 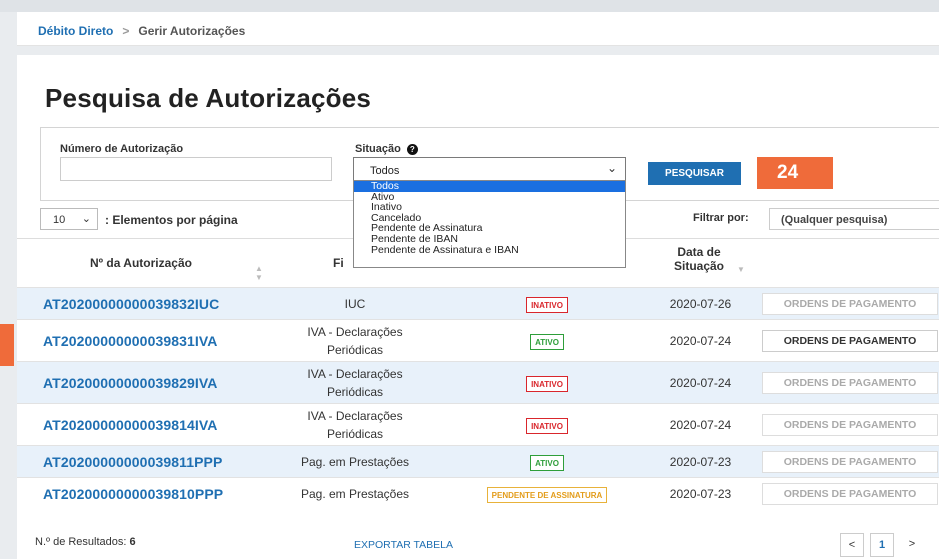 What do you see at coordinates (854, 219) in the screenshot?
I see `filter-by-input: (Qualquer pesquisa)` at bounding box center [854, 219].